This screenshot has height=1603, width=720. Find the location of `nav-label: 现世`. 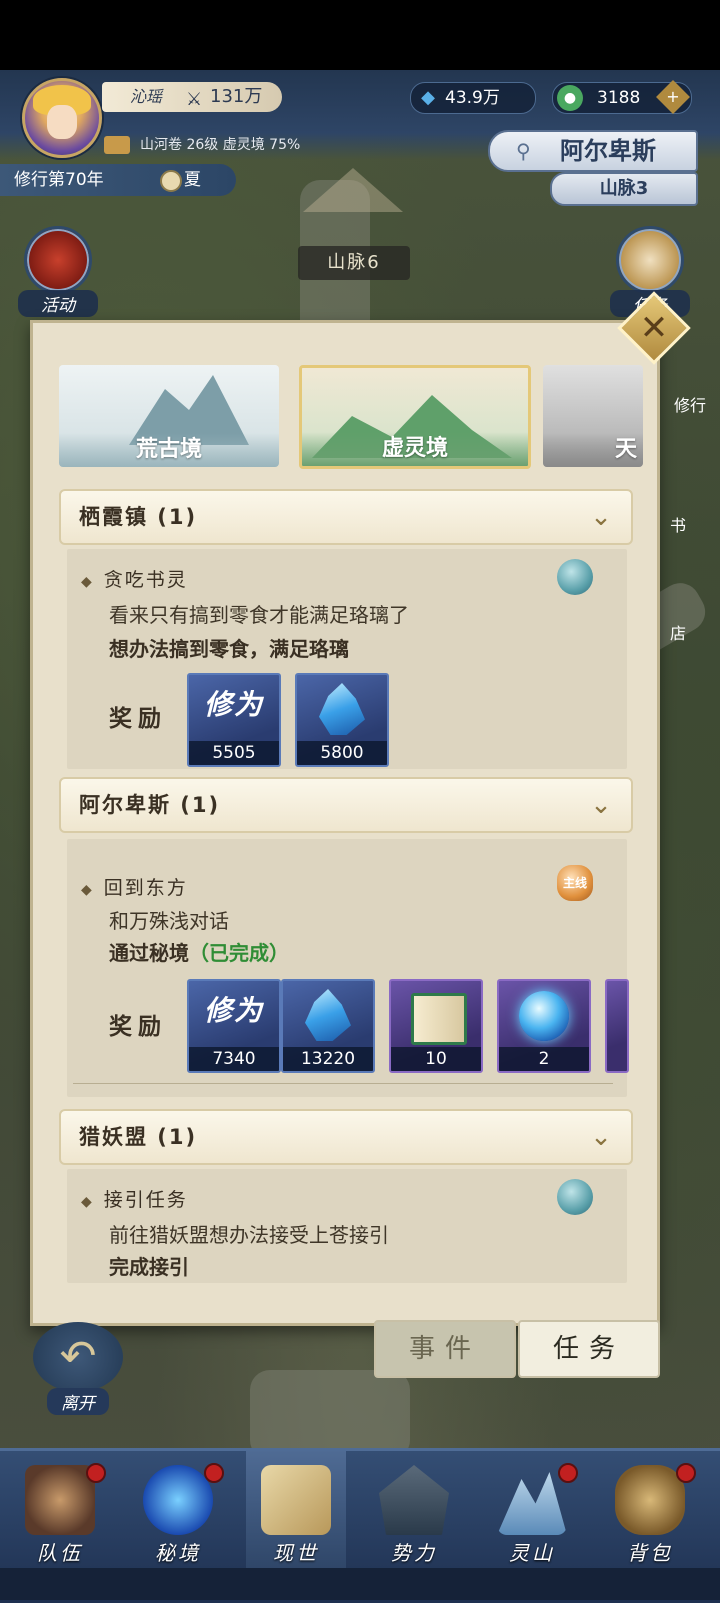

nav-label: 现世 is located at coordinates (296, 1553).